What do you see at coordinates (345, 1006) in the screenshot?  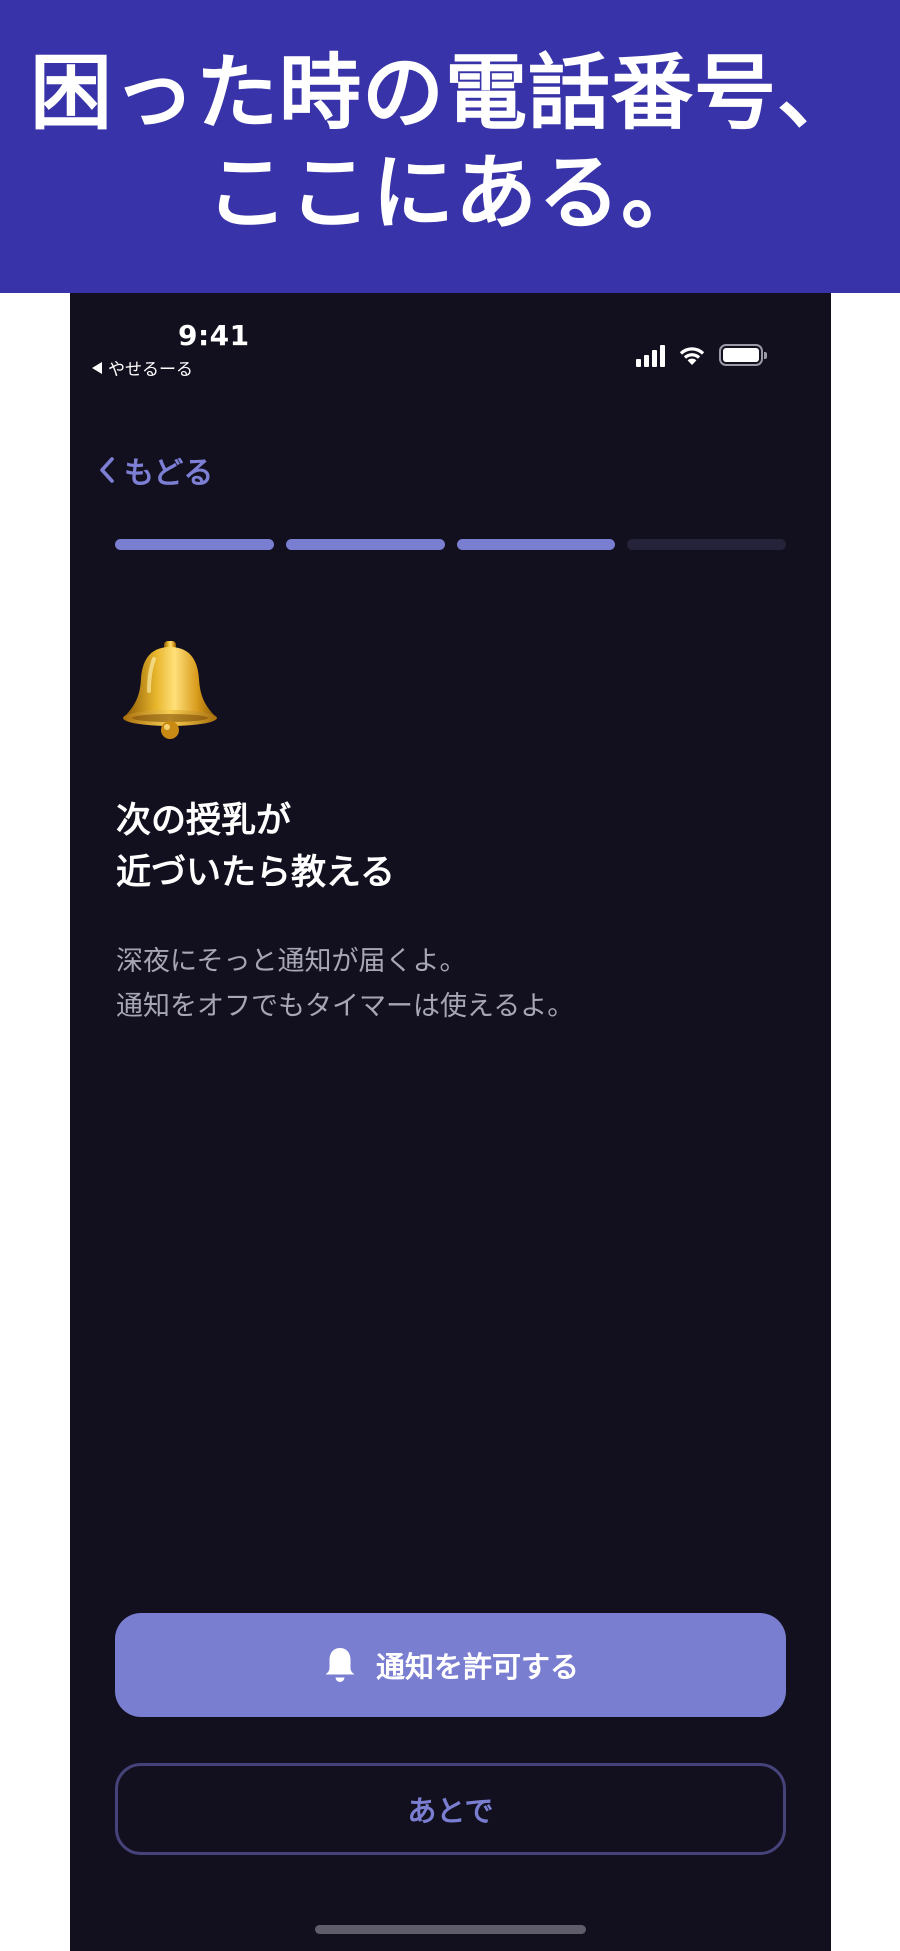 I see `description-line2: 通知をオフでもタイマーは使えるよ。` at bounding box center [345, 1006].